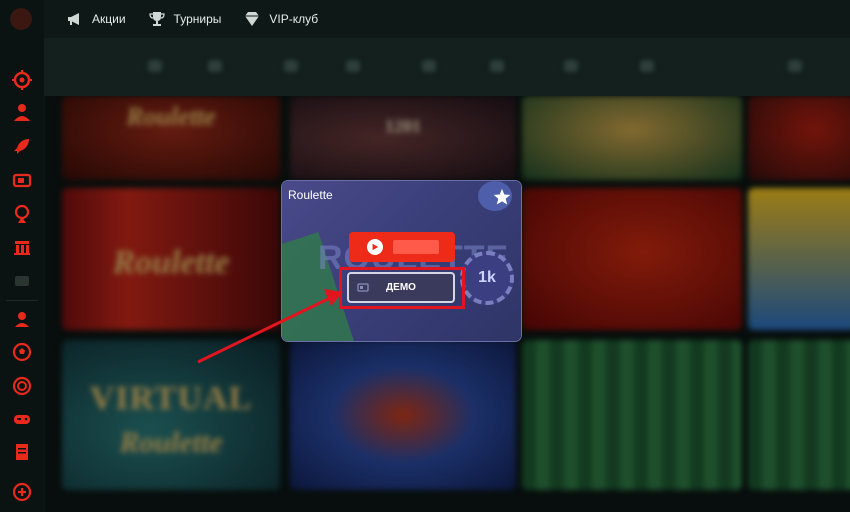  Describe the element at coordinates (156, 19) in the screenshot. I see `trophy-icon` at that location.